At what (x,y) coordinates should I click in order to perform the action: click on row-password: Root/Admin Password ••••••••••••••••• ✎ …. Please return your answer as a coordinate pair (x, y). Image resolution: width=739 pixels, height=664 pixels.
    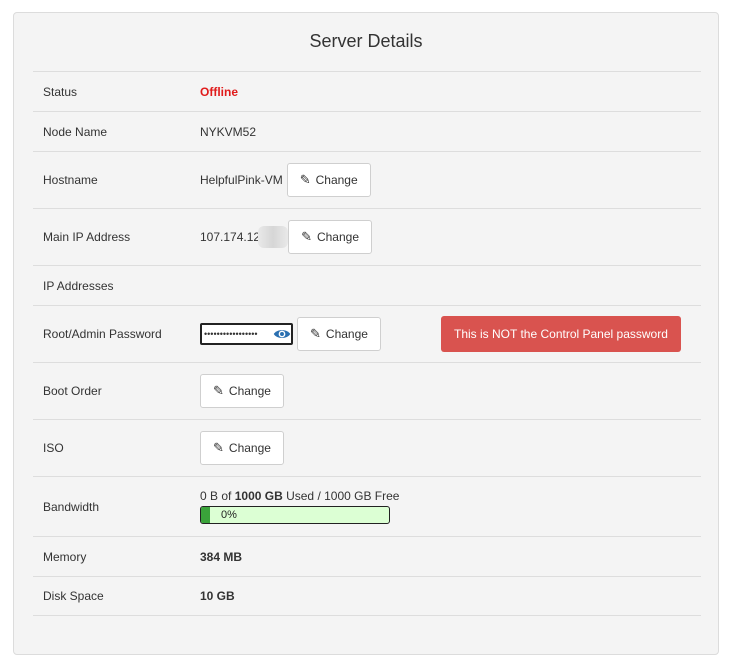
    Looking at the image, I should click on (367, 333).